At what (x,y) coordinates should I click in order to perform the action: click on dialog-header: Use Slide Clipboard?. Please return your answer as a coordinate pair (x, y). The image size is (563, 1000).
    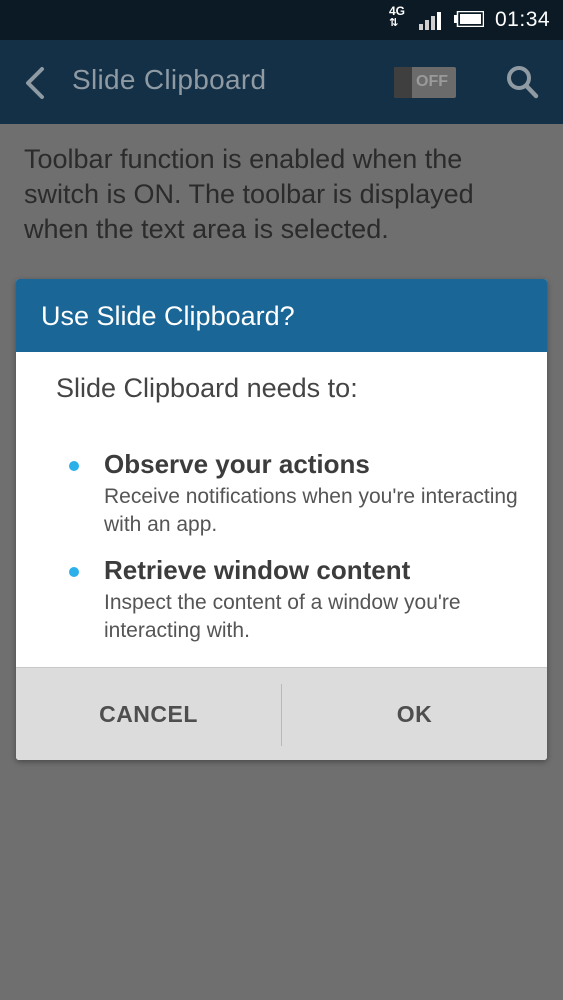
    Looking at the image, I should click on (281, 315).